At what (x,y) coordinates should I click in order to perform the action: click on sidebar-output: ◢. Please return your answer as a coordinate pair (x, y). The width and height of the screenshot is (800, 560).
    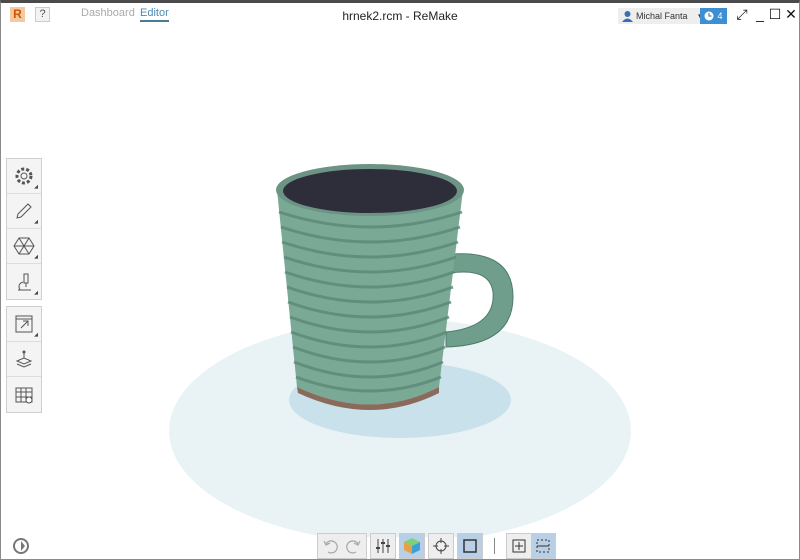
    Looking at the image, I should click on (24, 359).